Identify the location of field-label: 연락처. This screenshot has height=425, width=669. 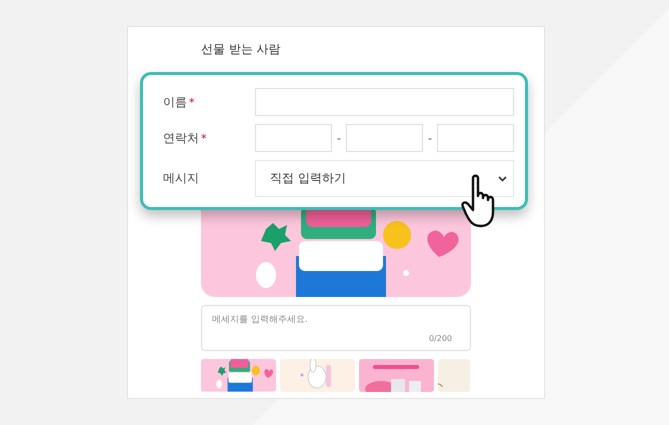
(181, 138).